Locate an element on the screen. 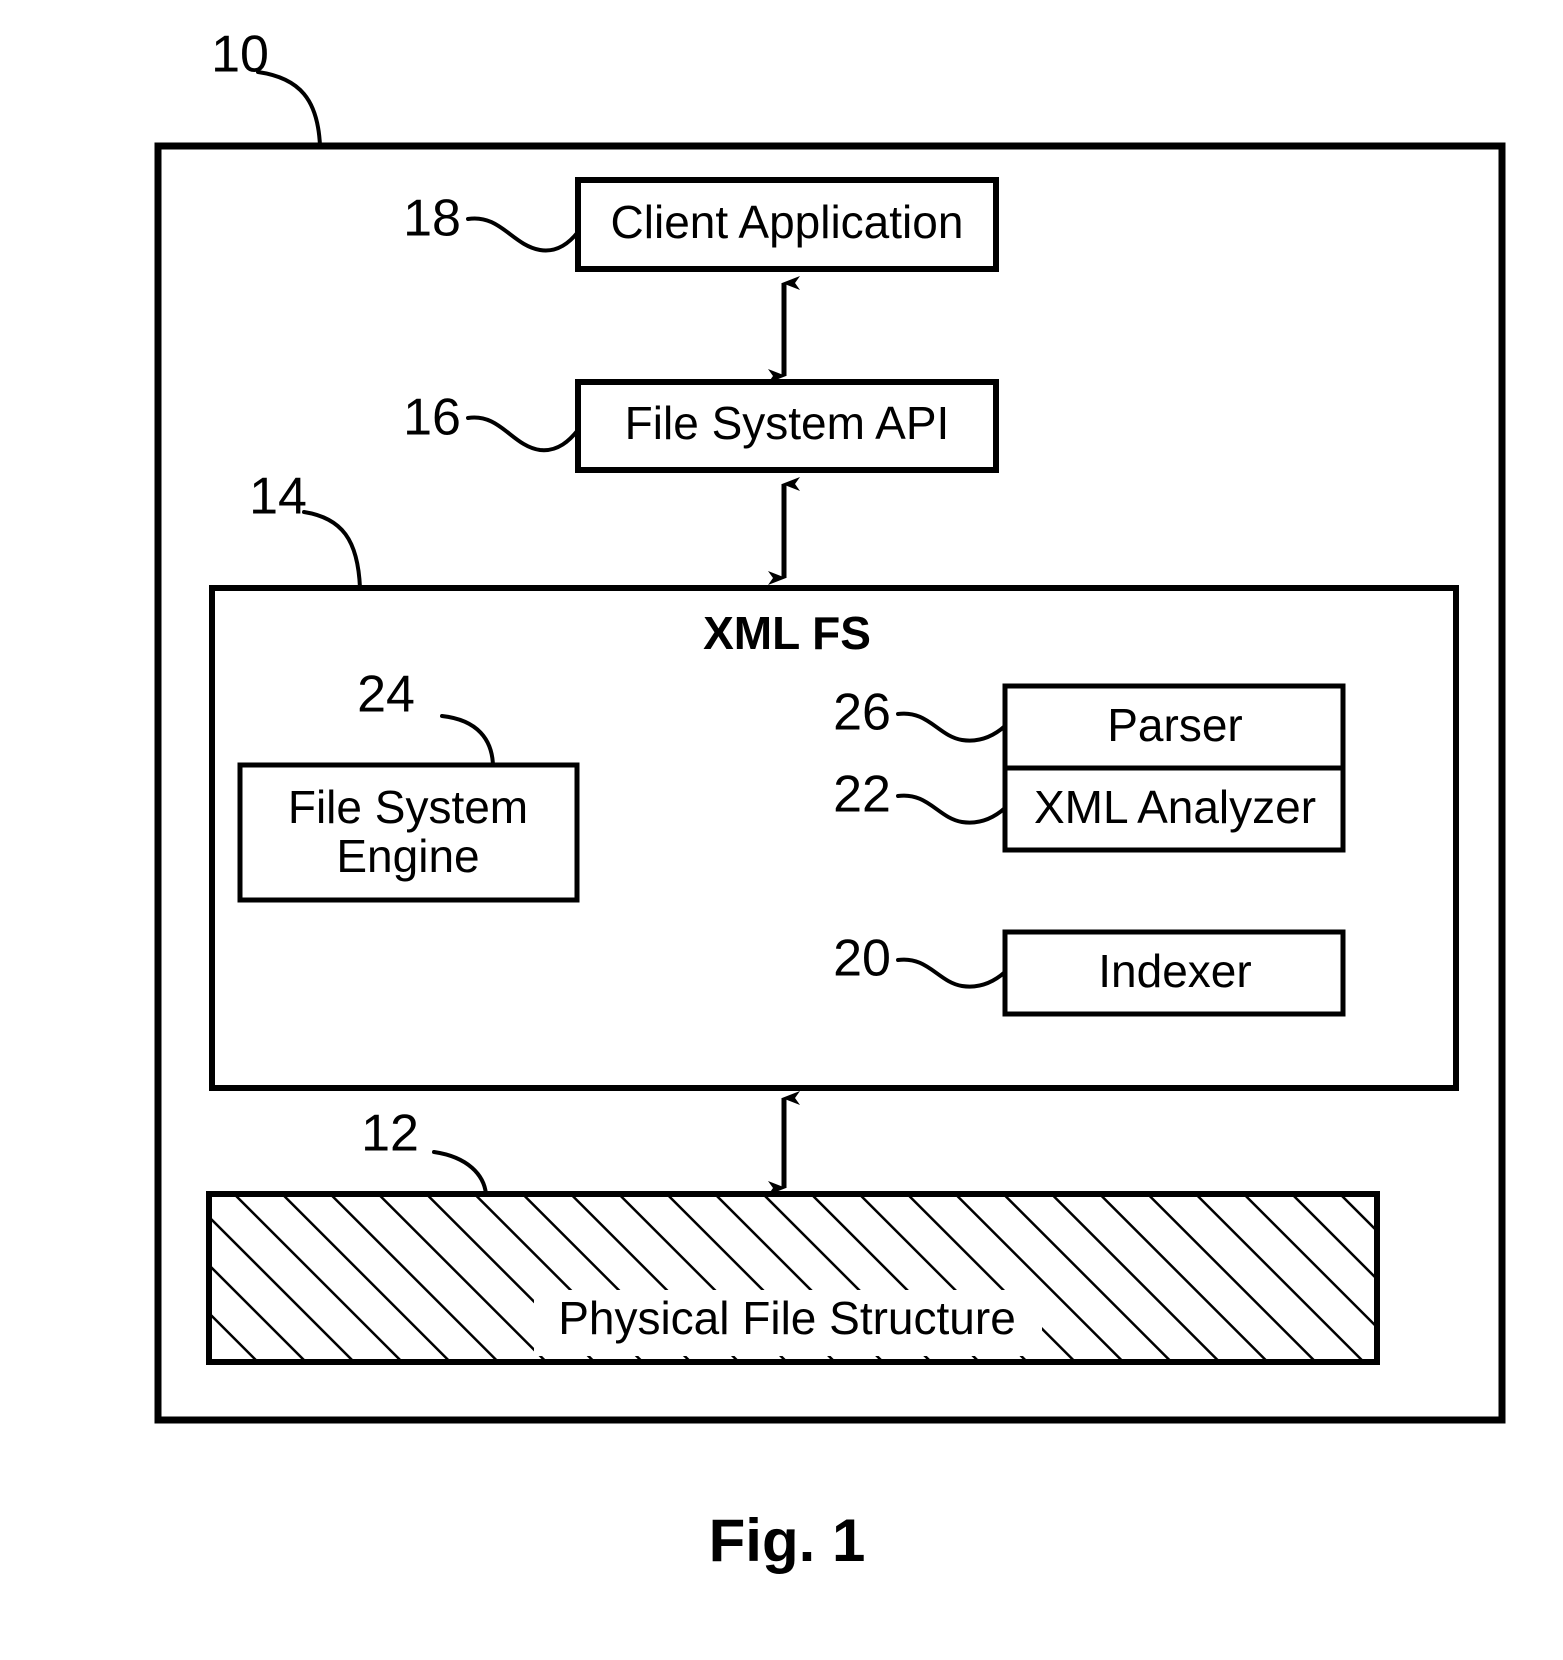 The height and width of the screenshot is (1660, 1563). leader-line-xml-fs is located at coordinates (332, 550).